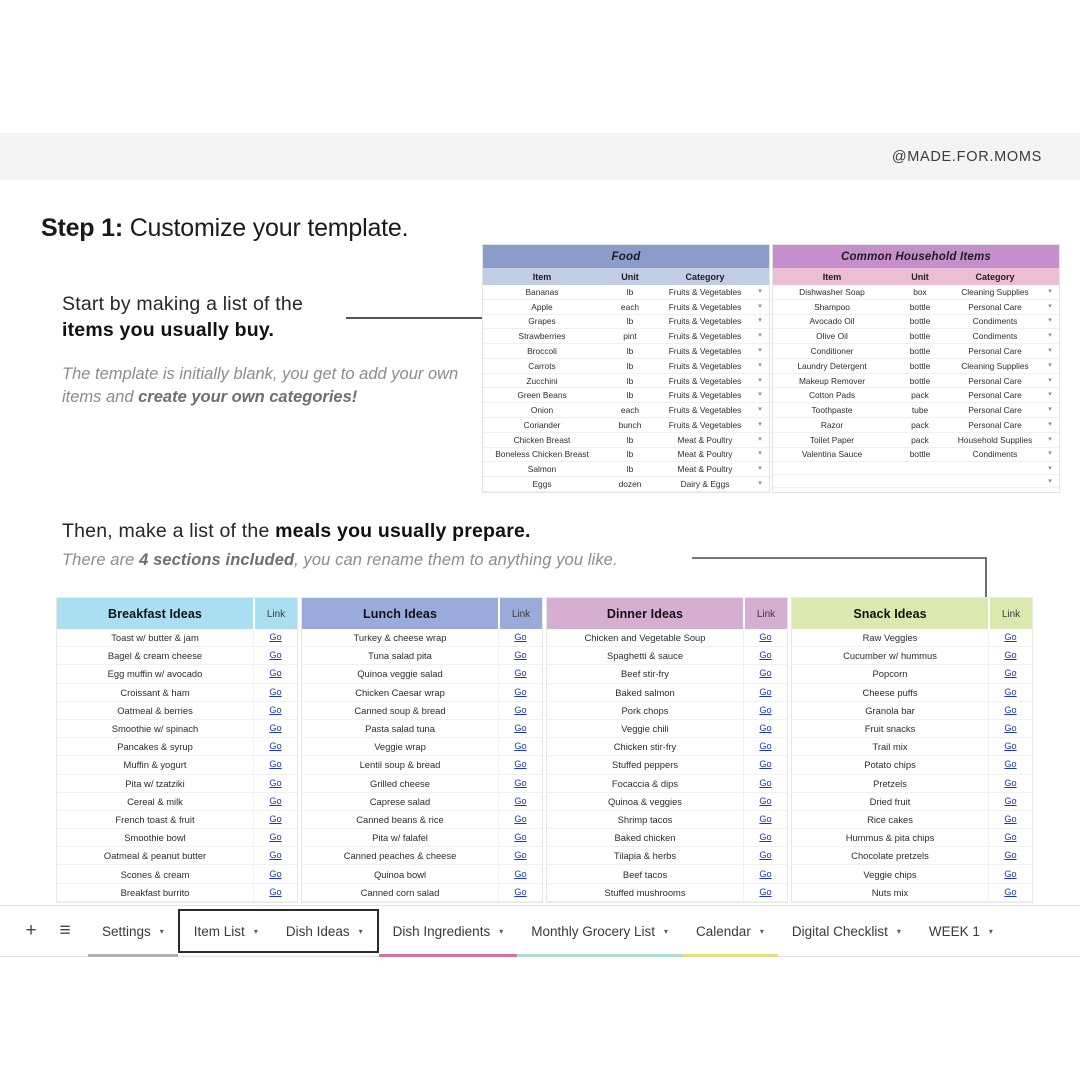 This screenshot has height=1080, width=1080. I want to click on table-row: Toothpaste tube Personal Care ▾, so click(916, 411).